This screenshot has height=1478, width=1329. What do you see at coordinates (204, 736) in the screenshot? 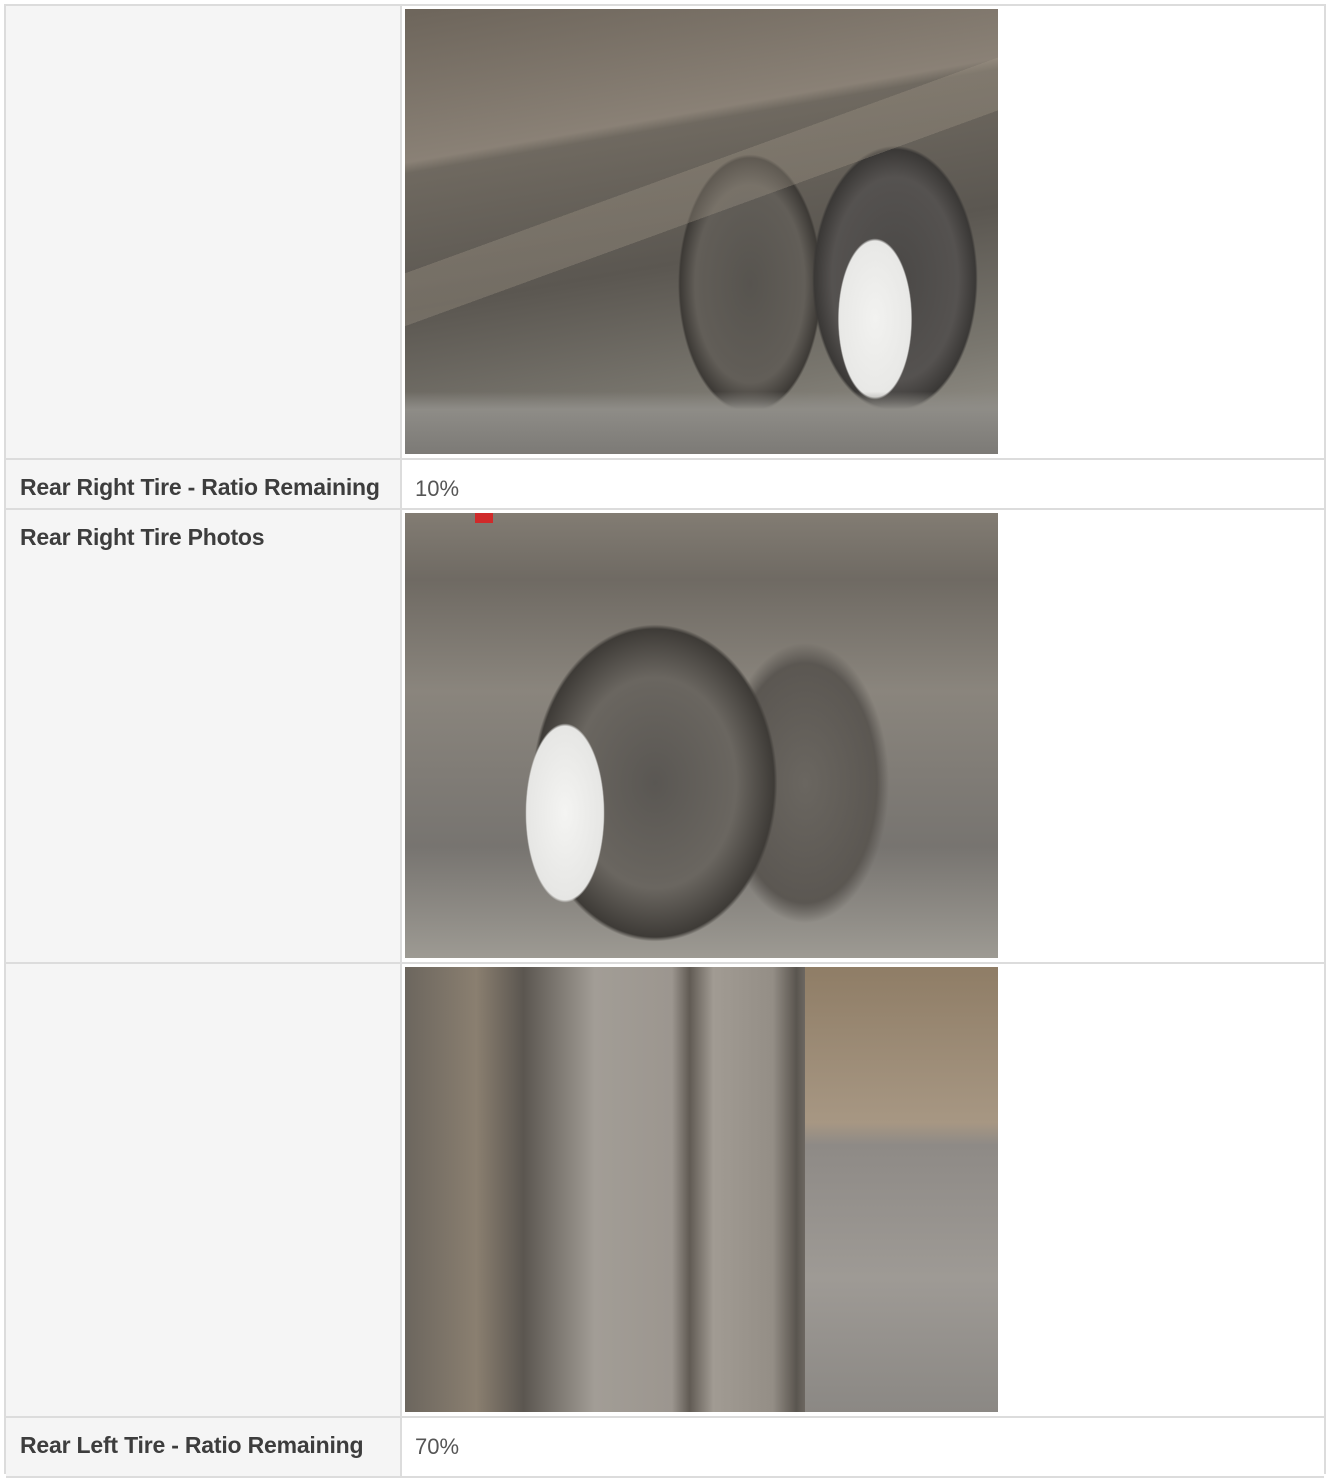
I see `field-label: Rear Right Tire Photos` at bounding box center [204, 736].